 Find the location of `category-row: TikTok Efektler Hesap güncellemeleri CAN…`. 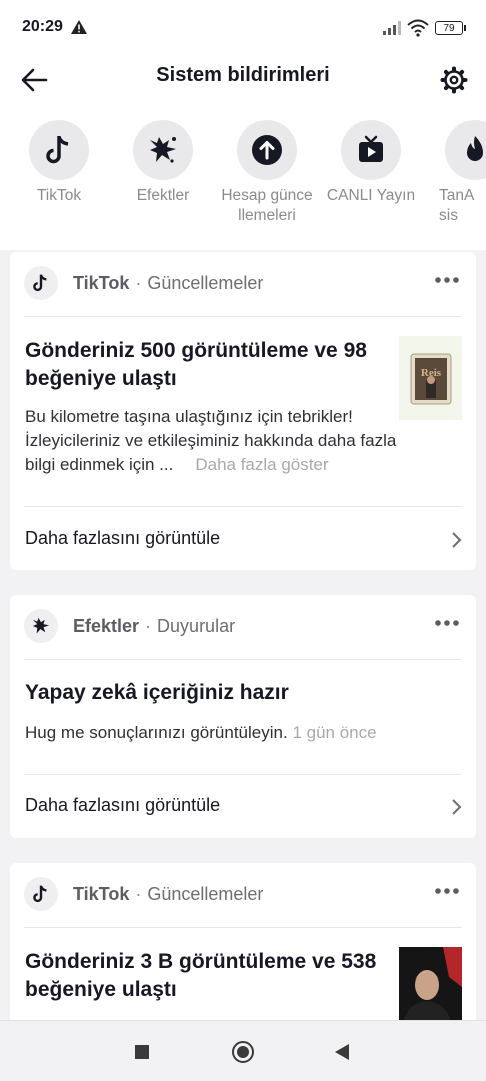

category-row: TikTok Efektler Hesap güncellemeleri CAN… is located at coordinates (243, 177).